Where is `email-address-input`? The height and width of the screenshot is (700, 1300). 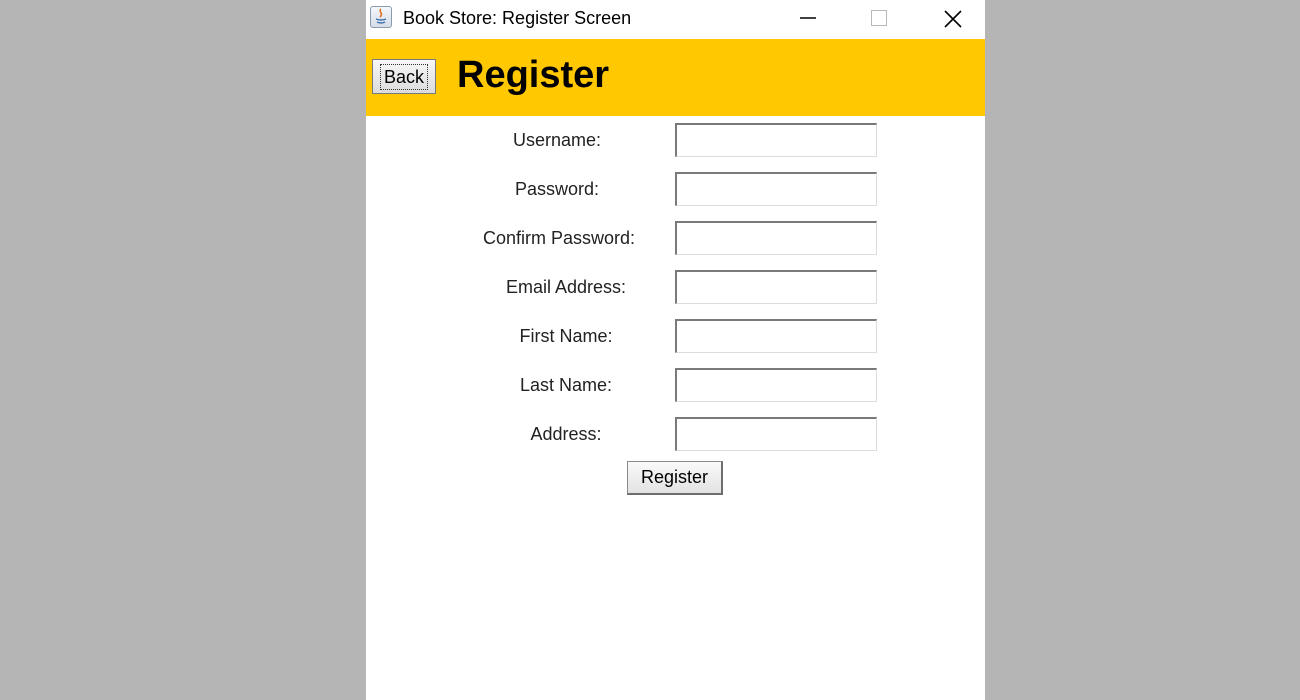
email-address-input is located at coordinates (776, 287).